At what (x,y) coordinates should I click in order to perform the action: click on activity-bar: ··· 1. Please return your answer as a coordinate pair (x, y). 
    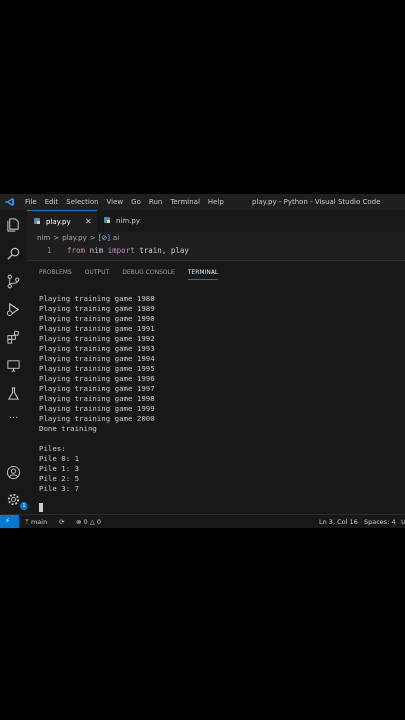
    Looking at the image, I should click on (14, 362).